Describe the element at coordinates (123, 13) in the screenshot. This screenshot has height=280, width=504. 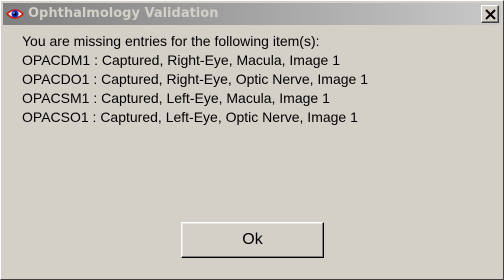
I see `window-title: Ophthalmology Validation` at that location.